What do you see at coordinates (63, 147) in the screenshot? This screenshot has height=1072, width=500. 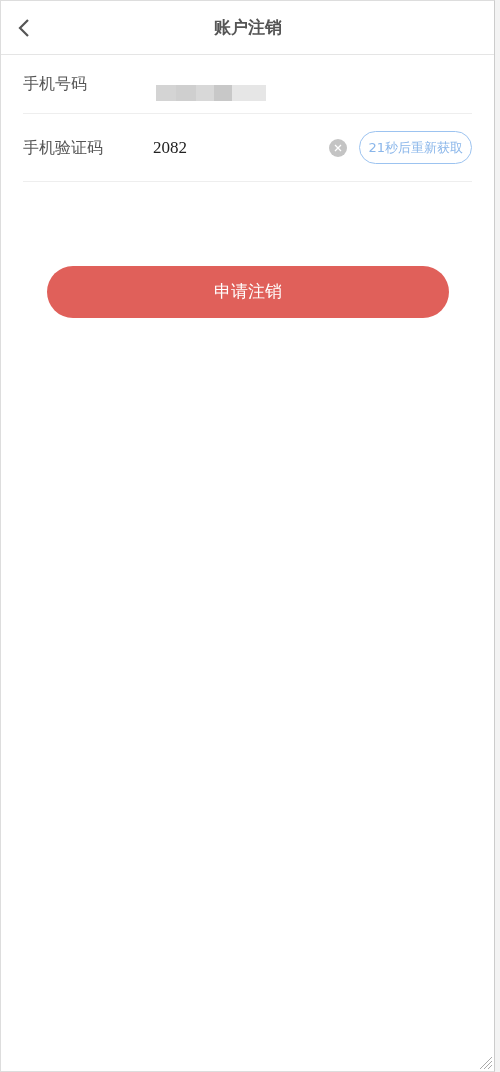 I see `field-label: 手机验证码` at bounding box center [63, 147].